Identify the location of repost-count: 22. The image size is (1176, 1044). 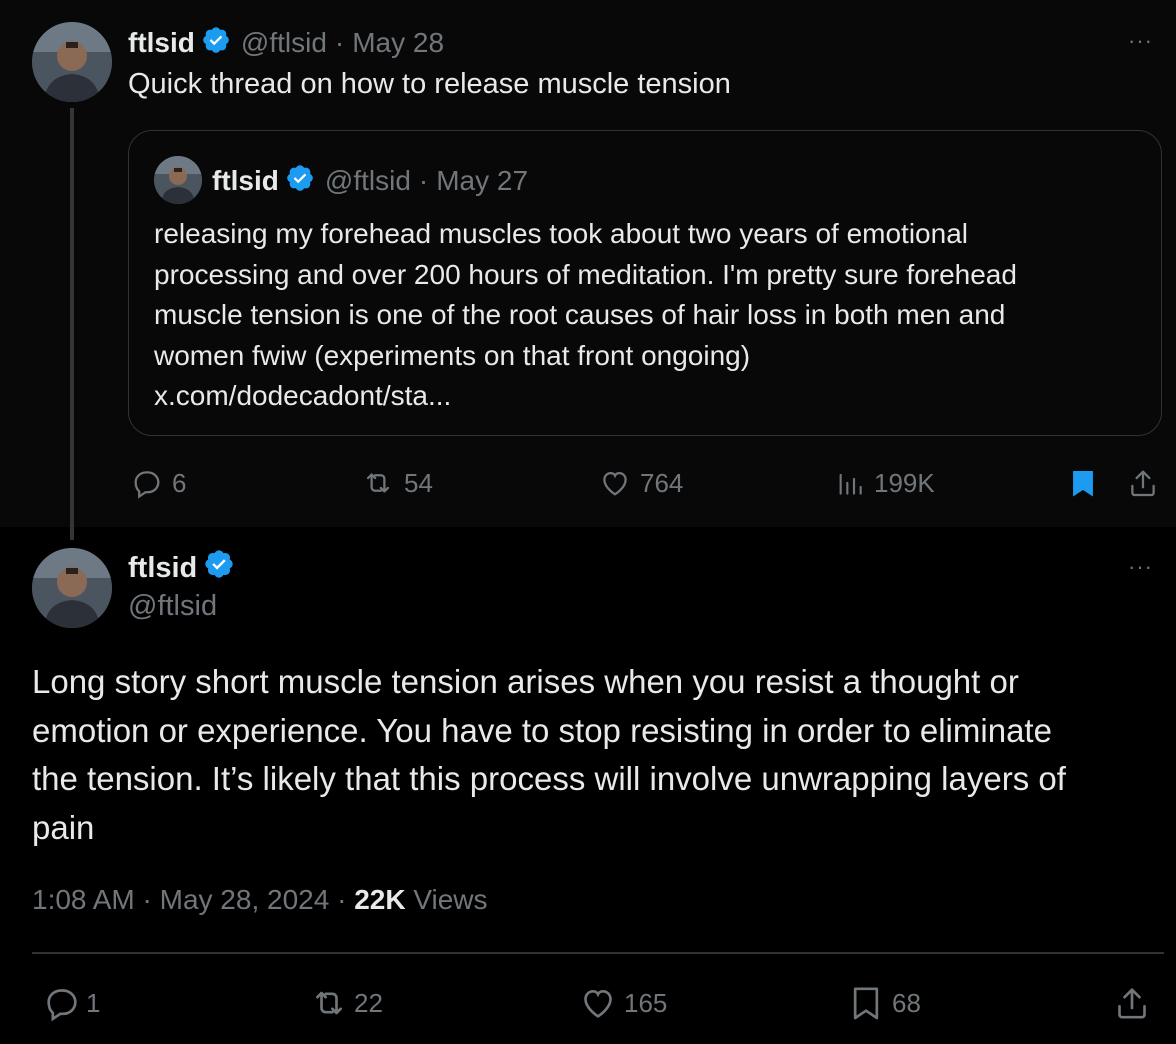
(368, 1002).